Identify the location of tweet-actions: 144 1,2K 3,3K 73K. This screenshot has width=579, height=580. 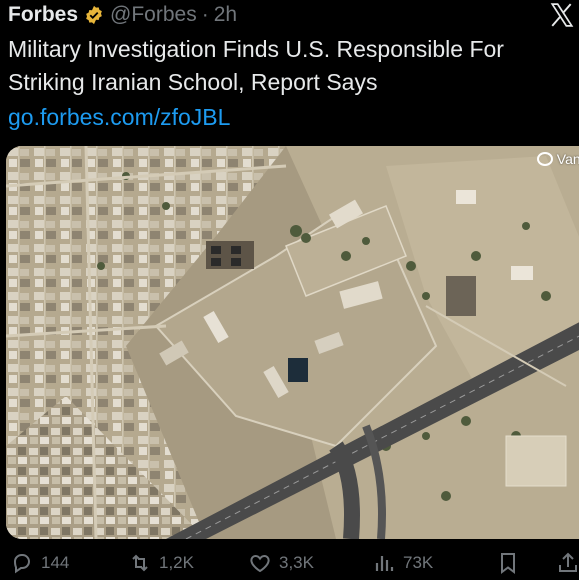
(289, 563).